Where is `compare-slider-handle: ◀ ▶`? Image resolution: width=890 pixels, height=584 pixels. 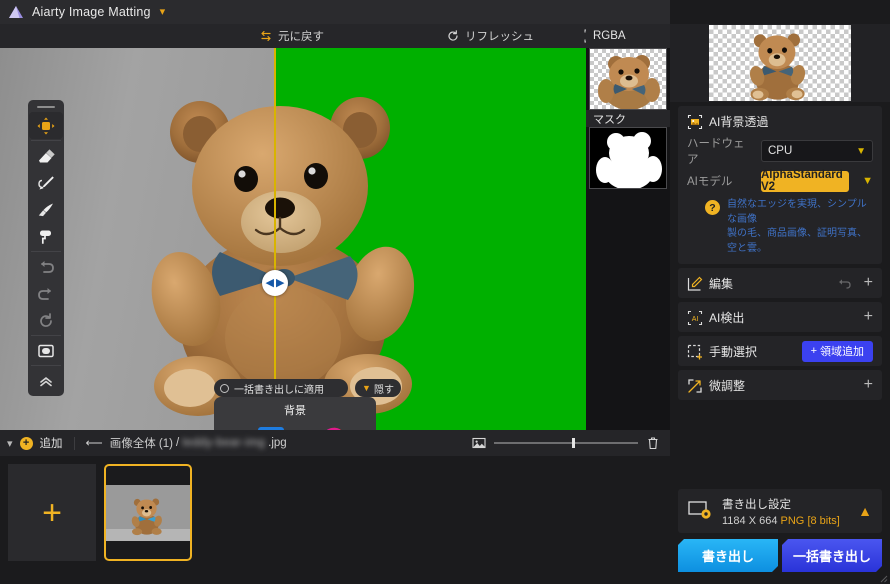
compare-slider-handle: ◀ ▶ is located at coordinates (275, 283).